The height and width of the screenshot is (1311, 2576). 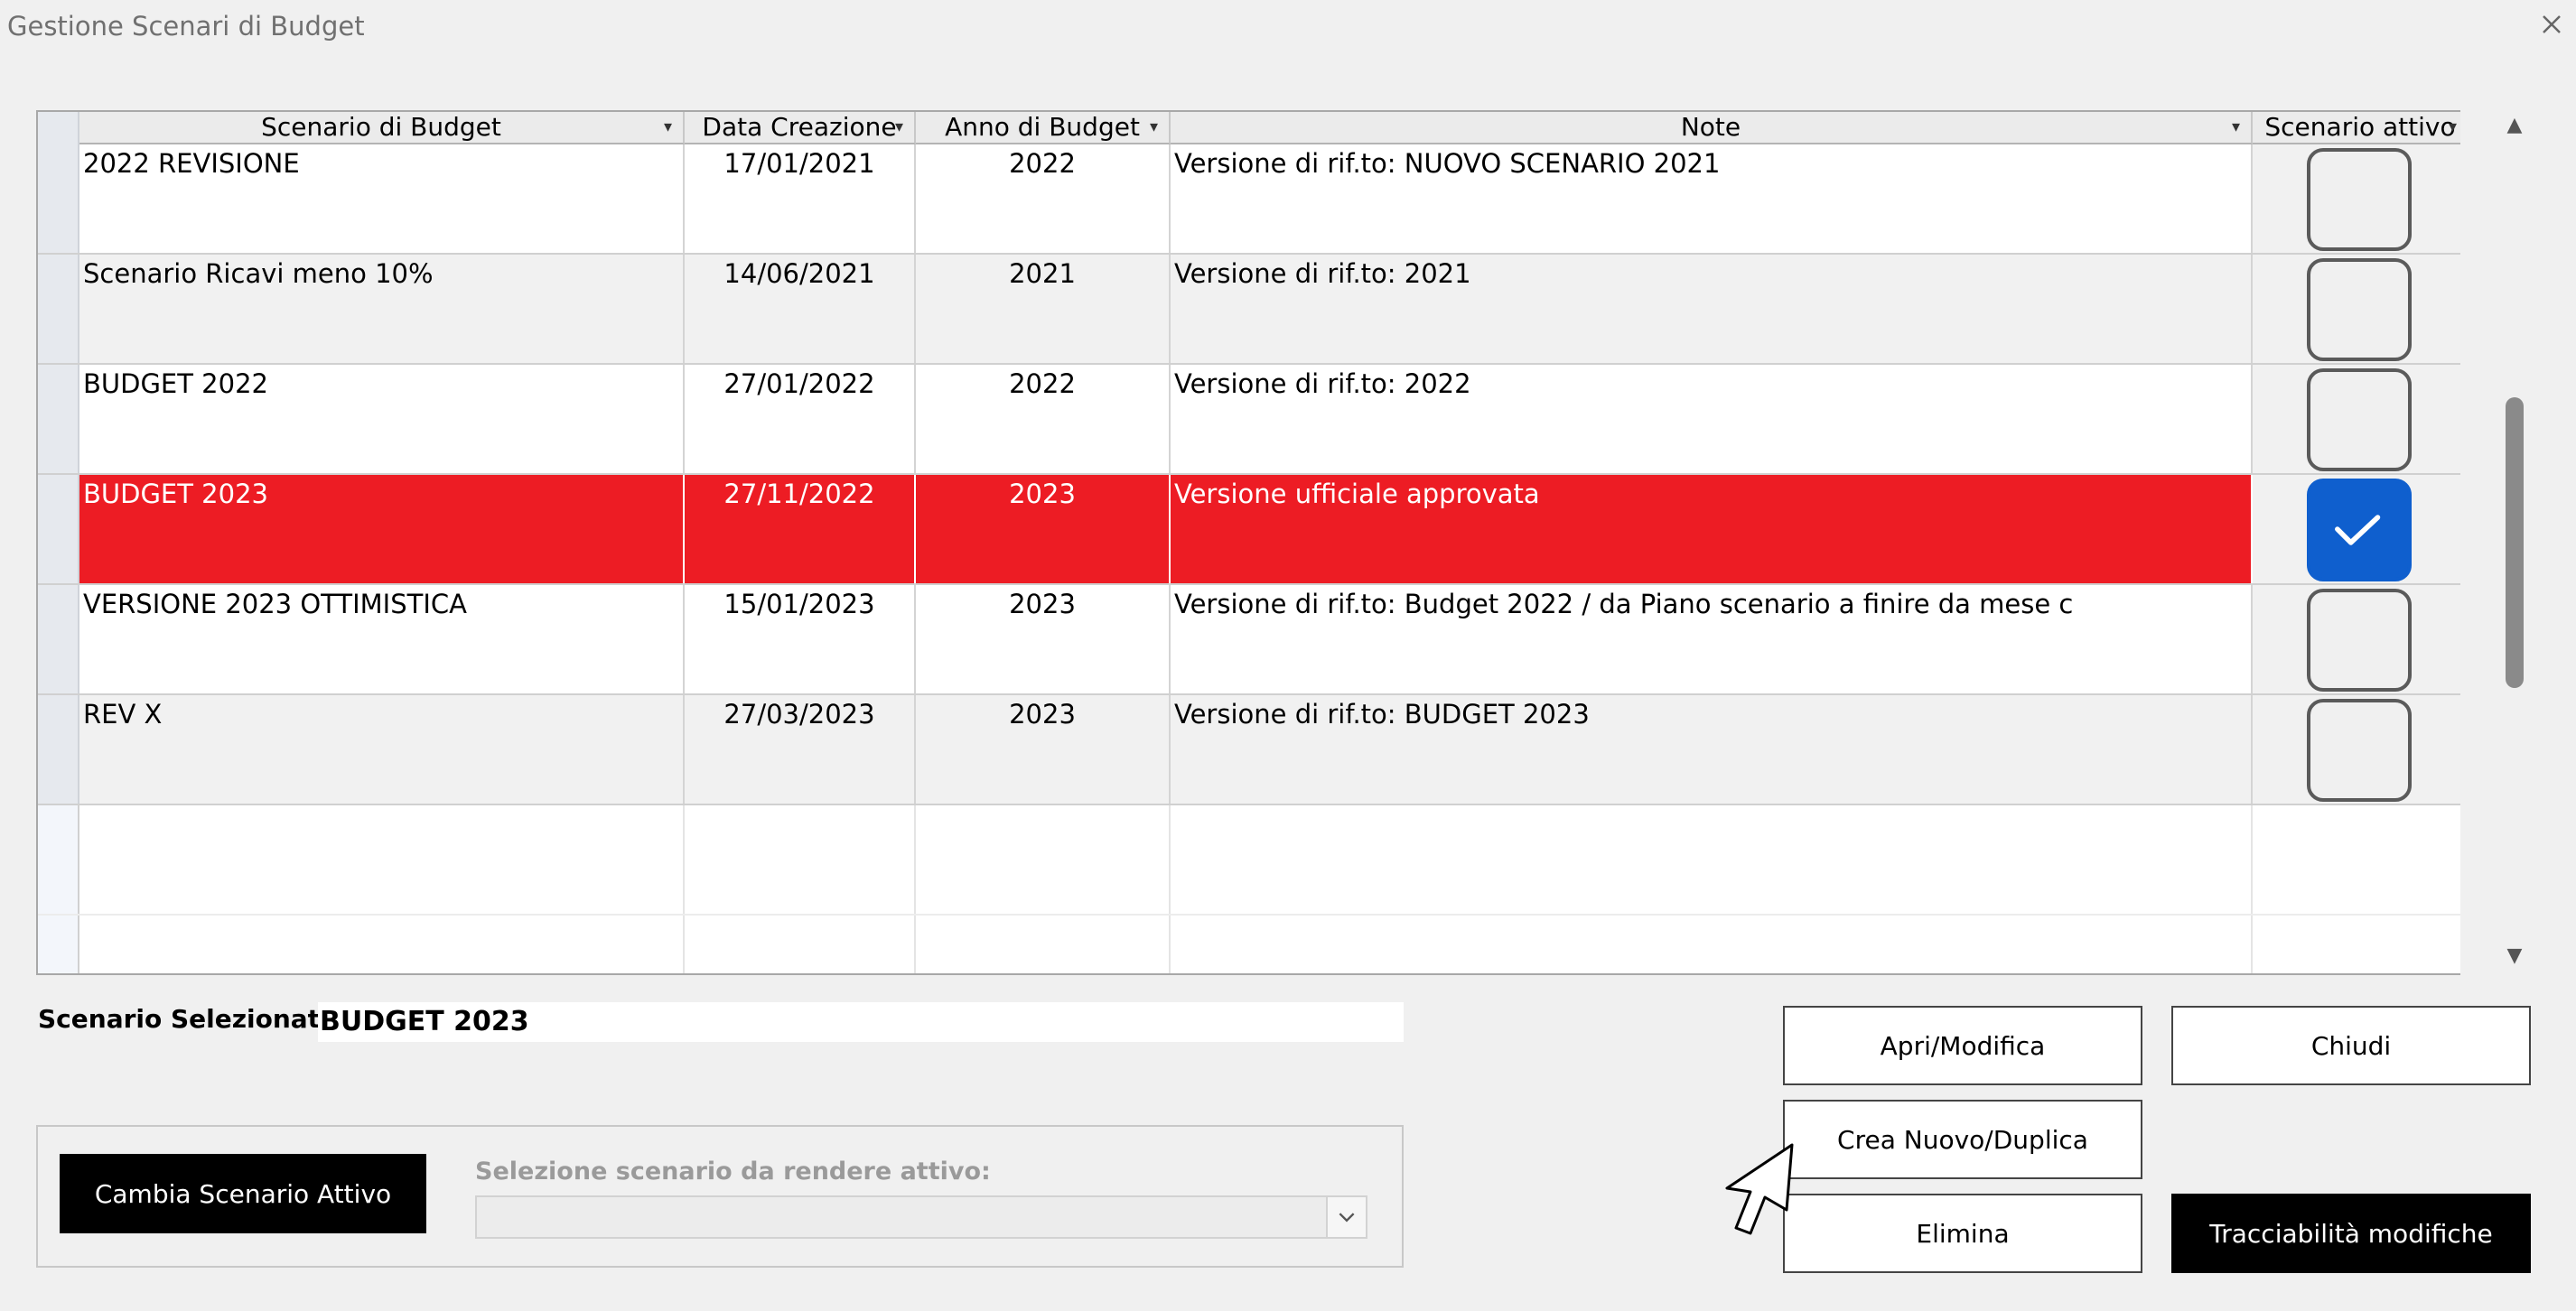 I want to click on column-header-data: Data Creazione ▾, so click(x=800, y=128).